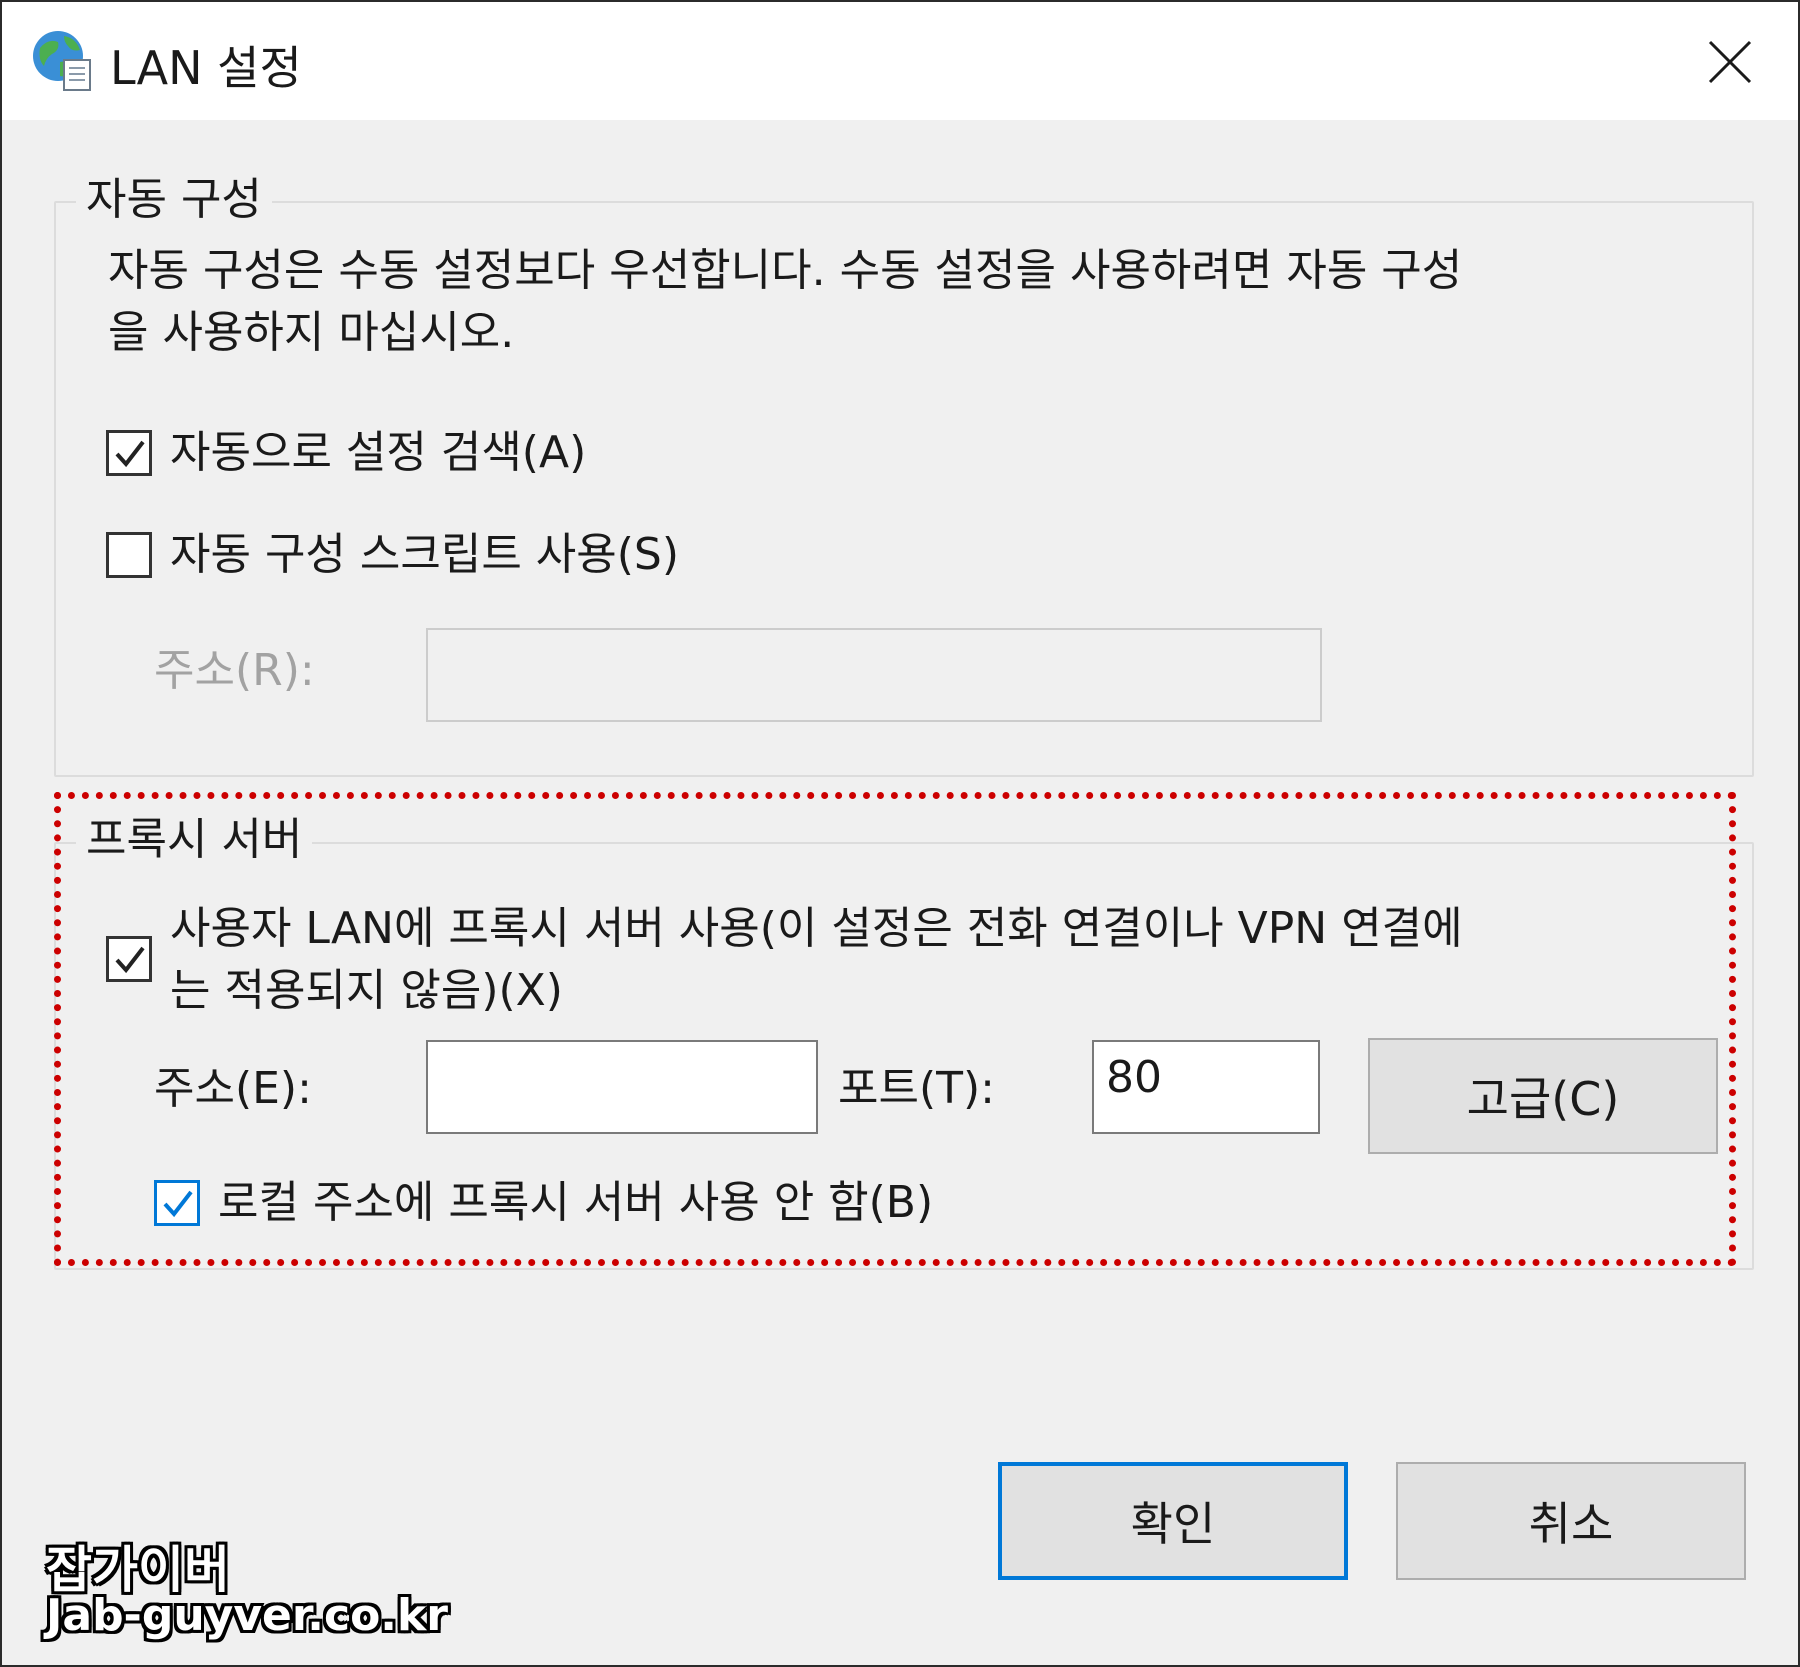  I want to click on cancel-button: 취소, so click(1571, 1521).